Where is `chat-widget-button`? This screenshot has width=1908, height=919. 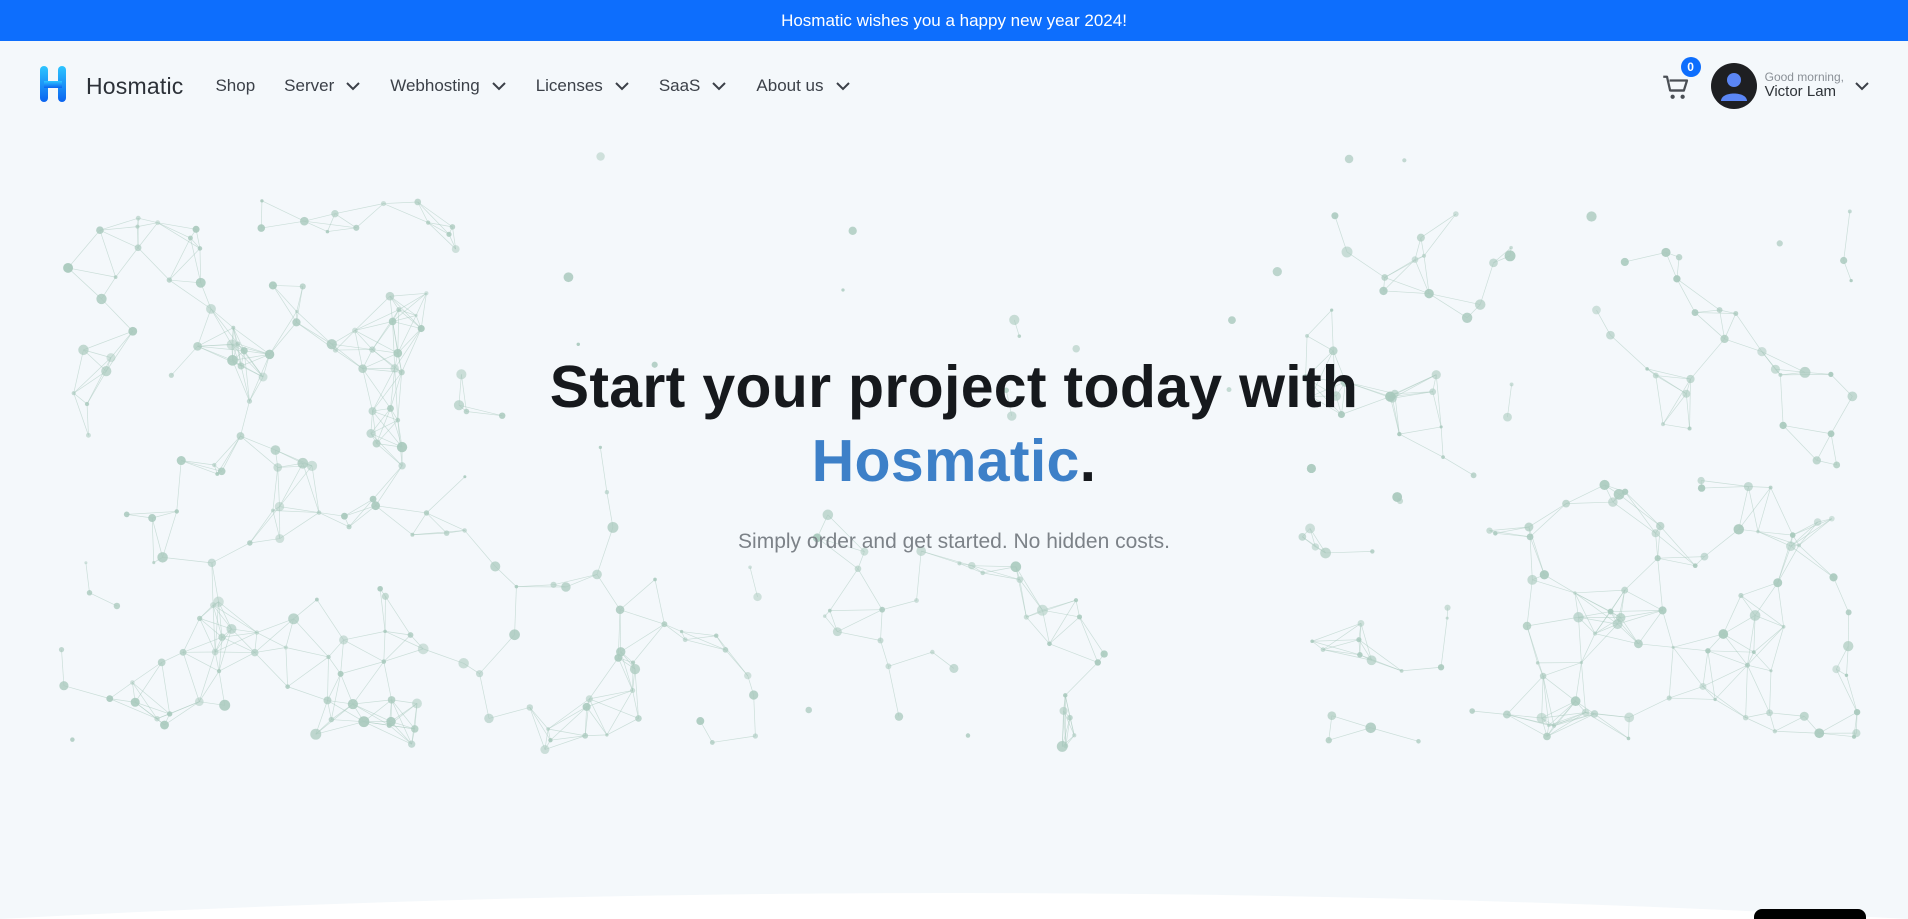 chat-widget-button is located at coordinates (1810, 914).